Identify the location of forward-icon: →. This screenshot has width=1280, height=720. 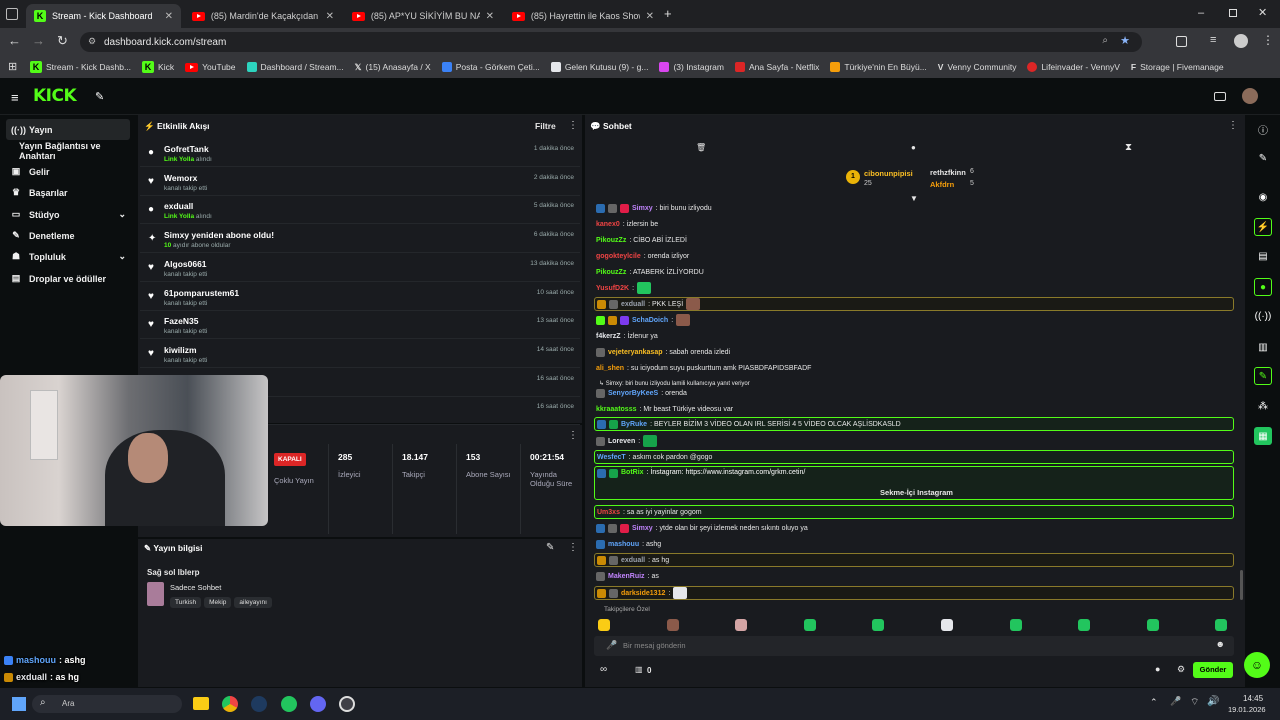
(38, 40).